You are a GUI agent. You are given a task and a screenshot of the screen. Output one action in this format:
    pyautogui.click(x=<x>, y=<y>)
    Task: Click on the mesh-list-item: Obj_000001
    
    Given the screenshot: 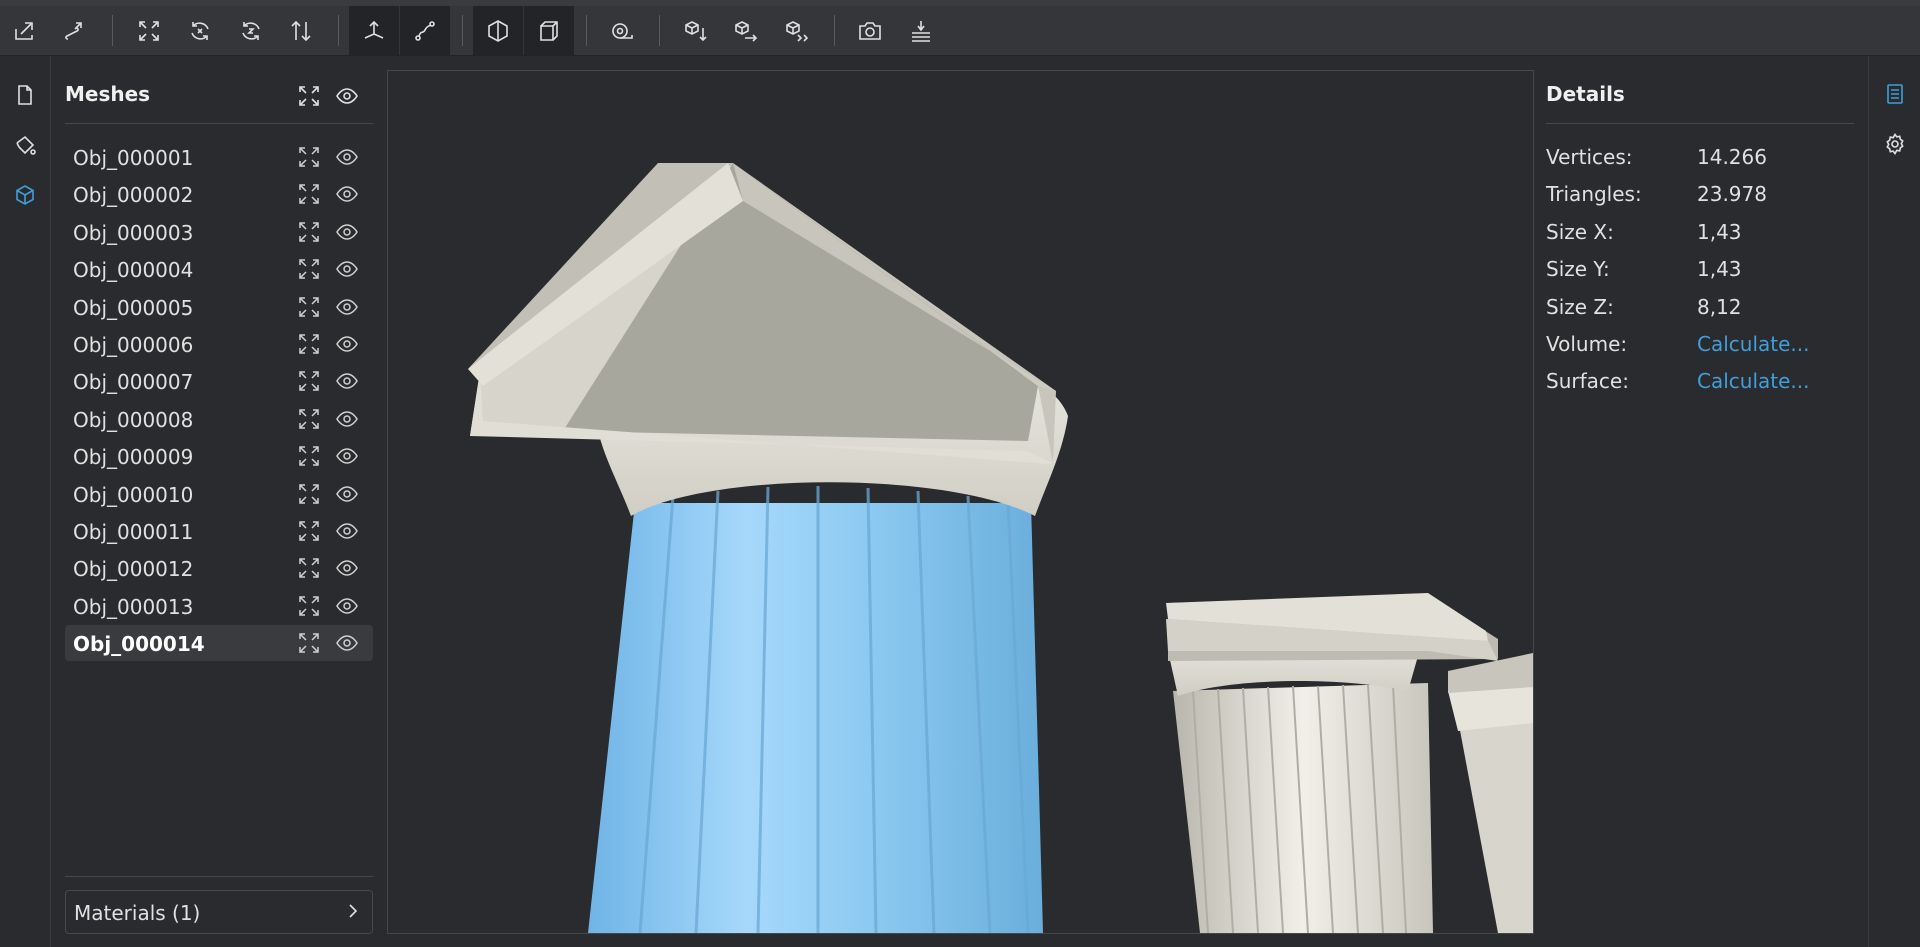 What is the action you would take?
    pyautogui.click(x=219, y=157)
    